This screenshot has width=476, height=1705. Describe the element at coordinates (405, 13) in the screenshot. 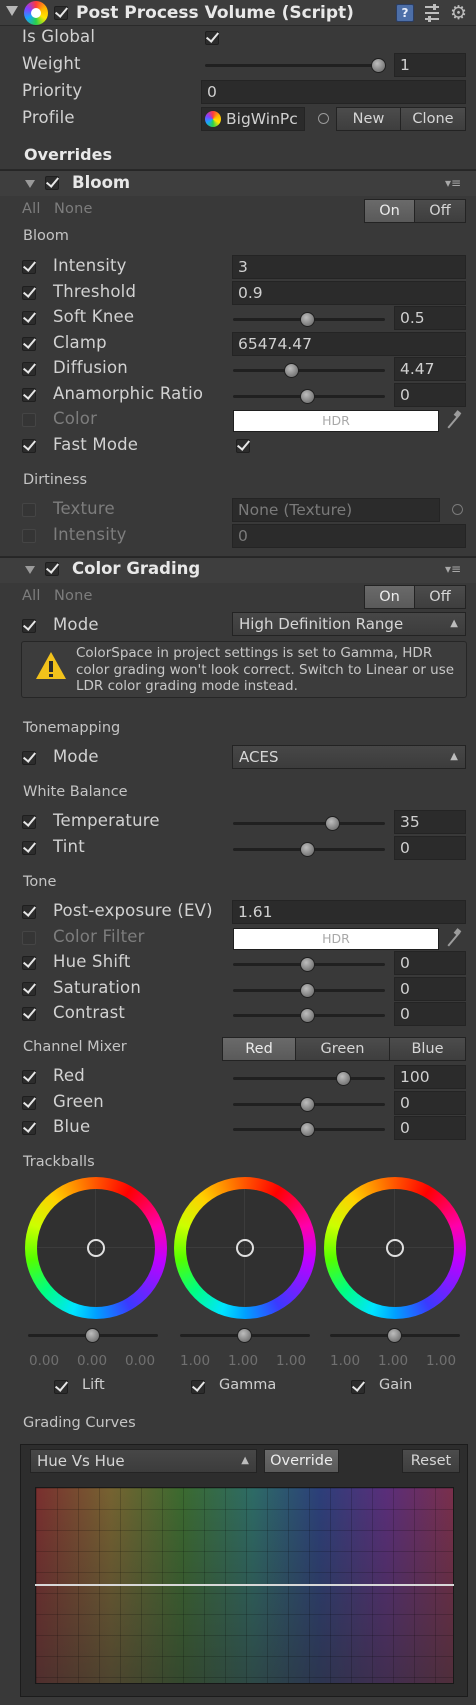

I see `book-help-icon: ?` at that location.